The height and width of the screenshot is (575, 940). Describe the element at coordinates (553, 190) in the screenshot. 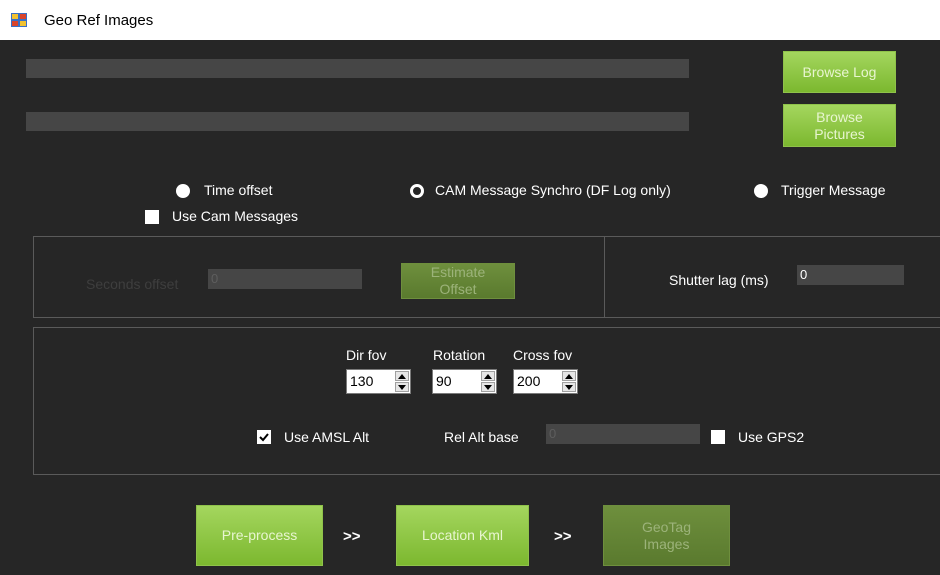

I see `cam-message-synchro-label: CAM Message Synchro (DF Log only)` at that location.